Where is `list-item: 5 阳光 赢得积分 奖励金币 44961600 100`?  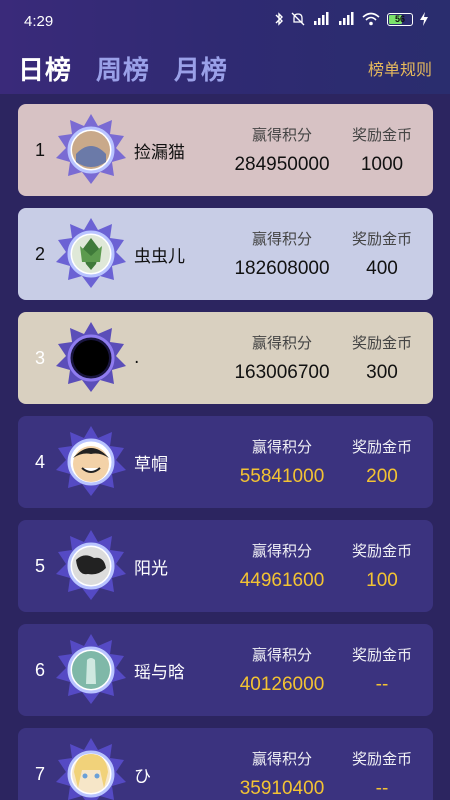 list-item: 5 阳光 赢得积分 奖励金币 44961600 100 is located at coordinates (225, 566).